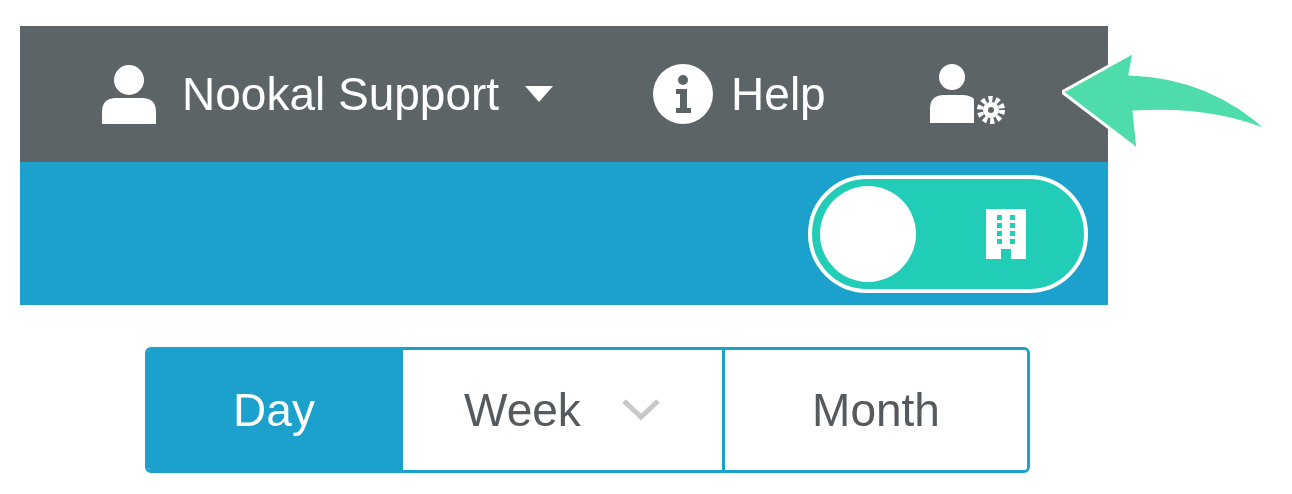 The height and width of the screenshot is (494, 1292). I want to click on caret-icon, so click(539, 94).